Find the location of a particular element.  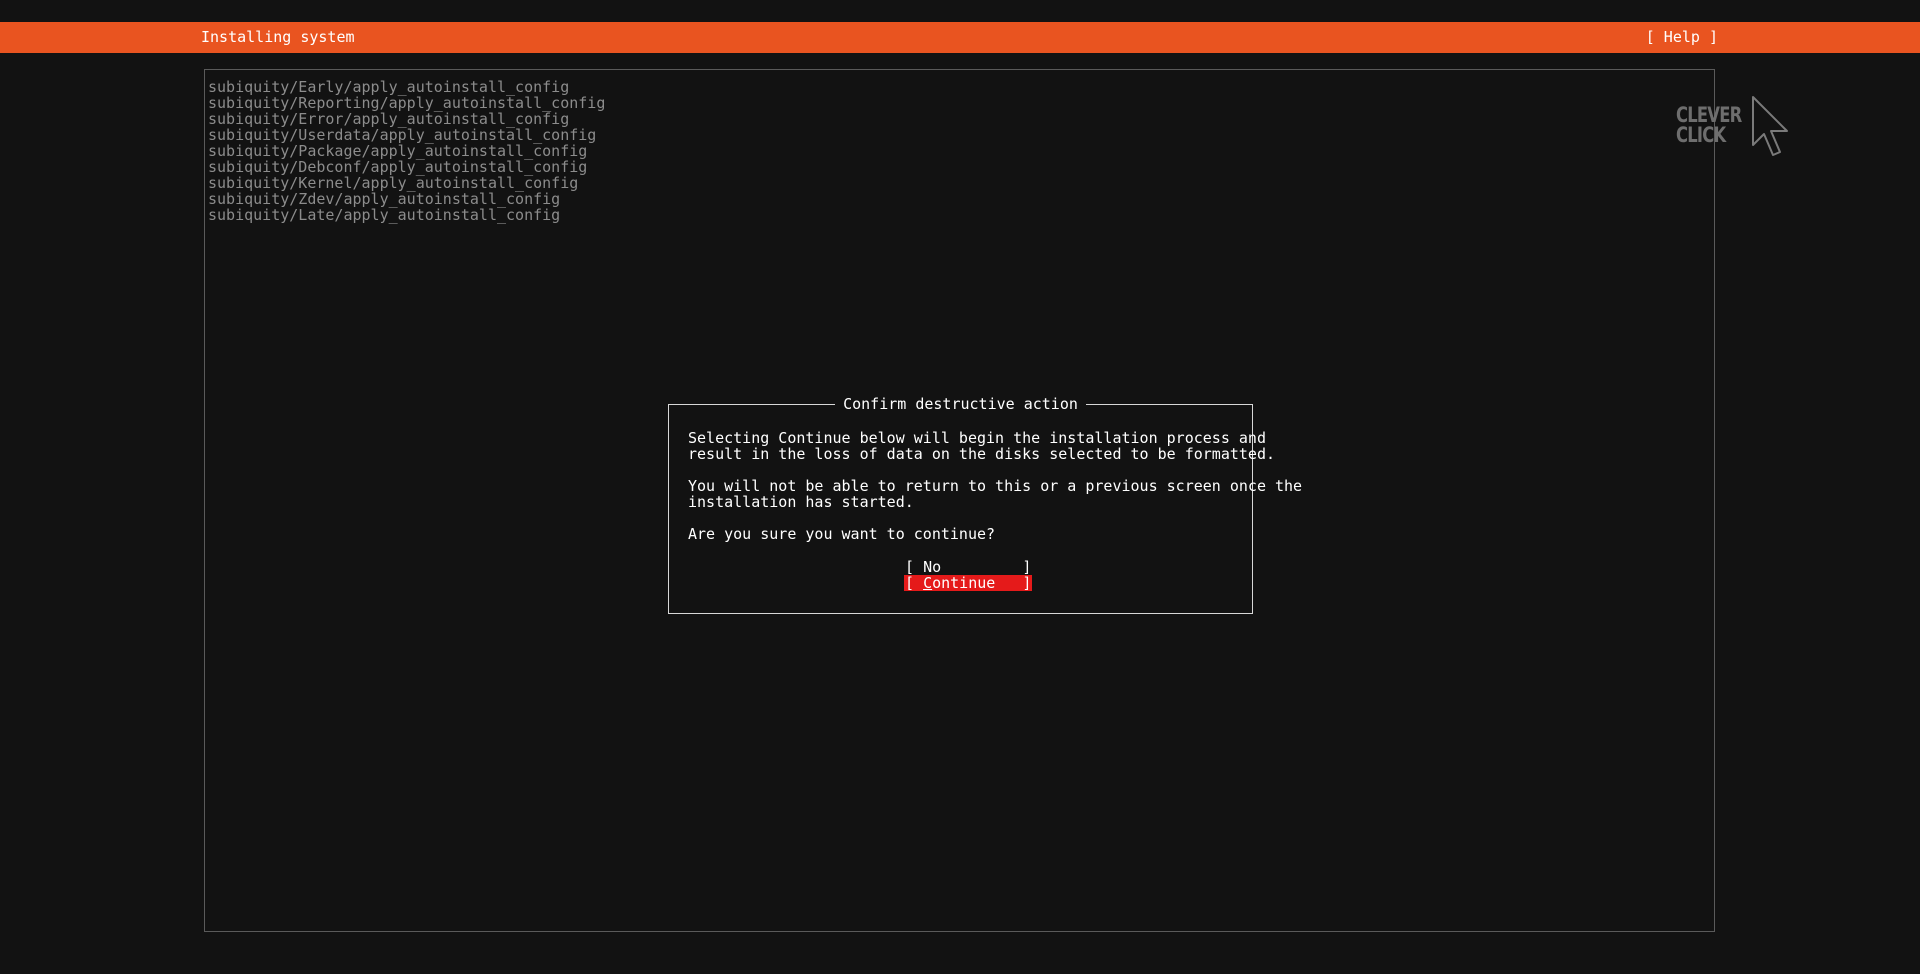

dialog-buttons: [ No ] [ Continue ] is located at coordinates (968, 575).